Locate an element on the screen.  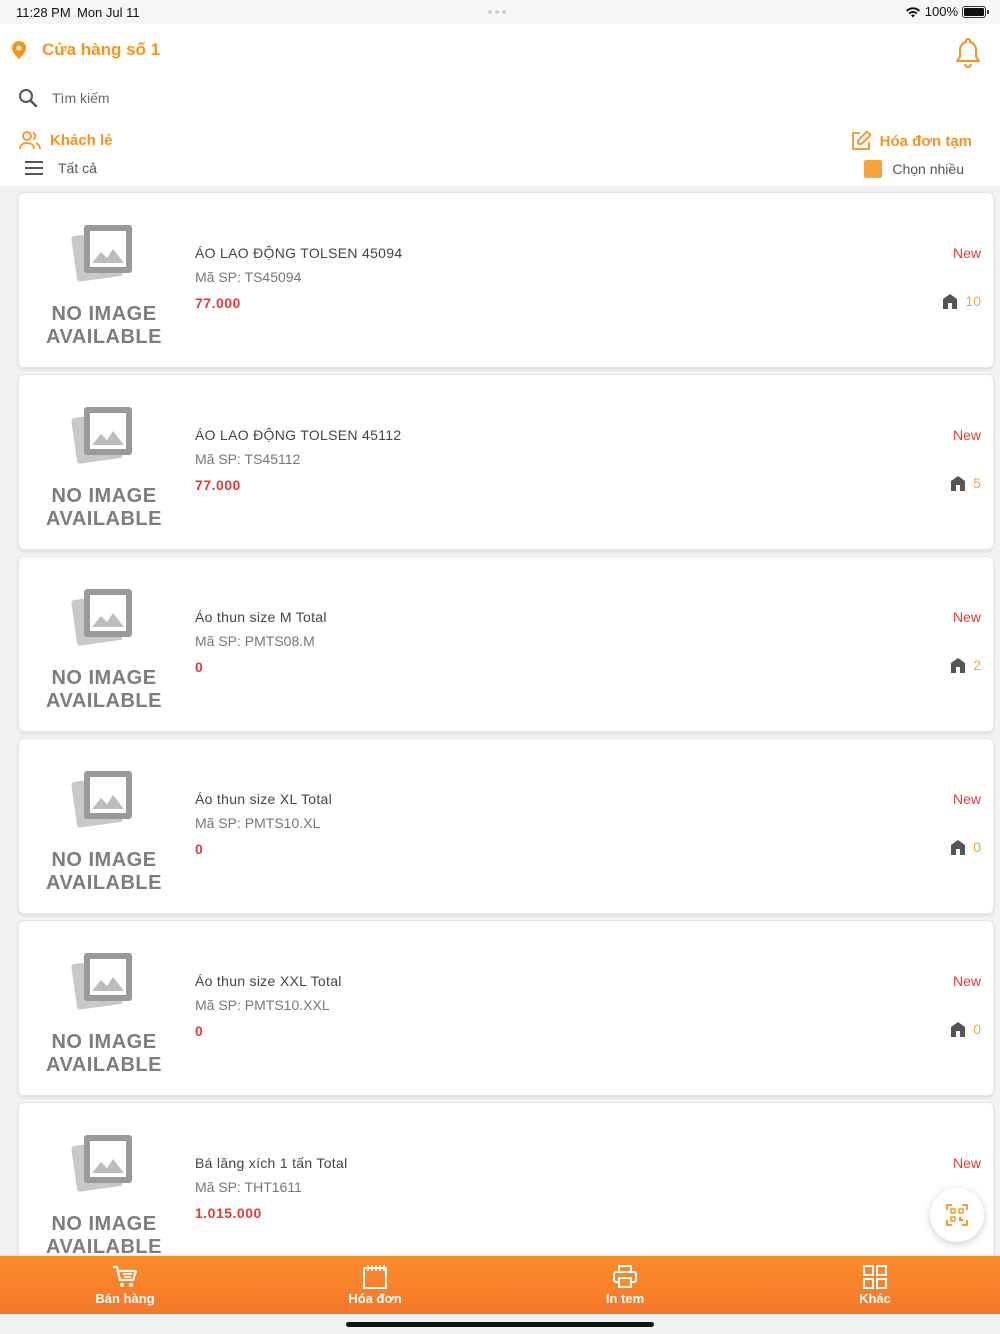
multi-select-checkbox is located at coordinates (873, 169).